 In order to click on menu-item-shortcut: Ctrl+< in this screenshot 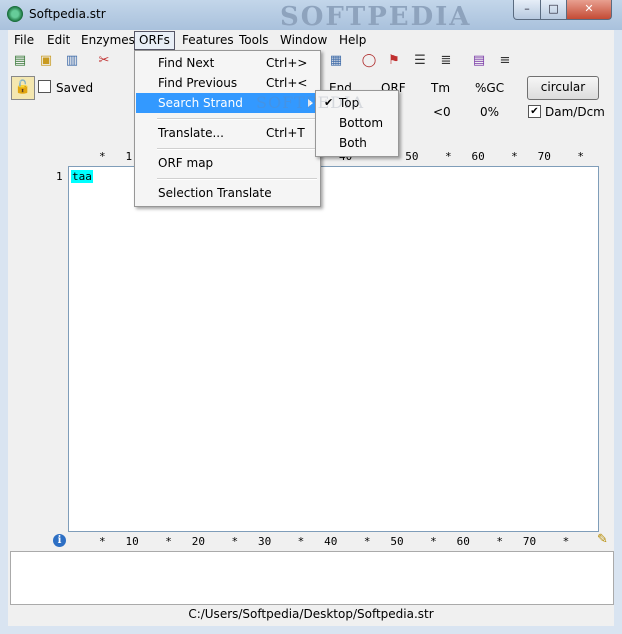, I will do `click(287, 83)`.